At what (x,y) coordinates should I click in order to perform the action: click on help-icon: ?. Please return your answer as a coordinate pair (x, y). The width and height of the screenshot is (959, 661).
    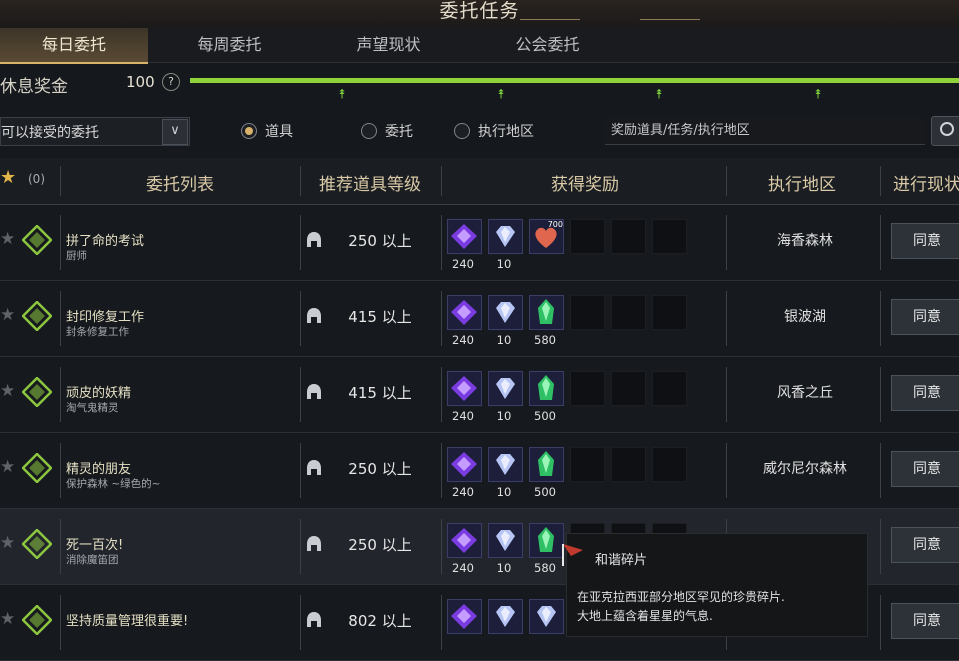
    Looking at the image, I should click on (171, 82).